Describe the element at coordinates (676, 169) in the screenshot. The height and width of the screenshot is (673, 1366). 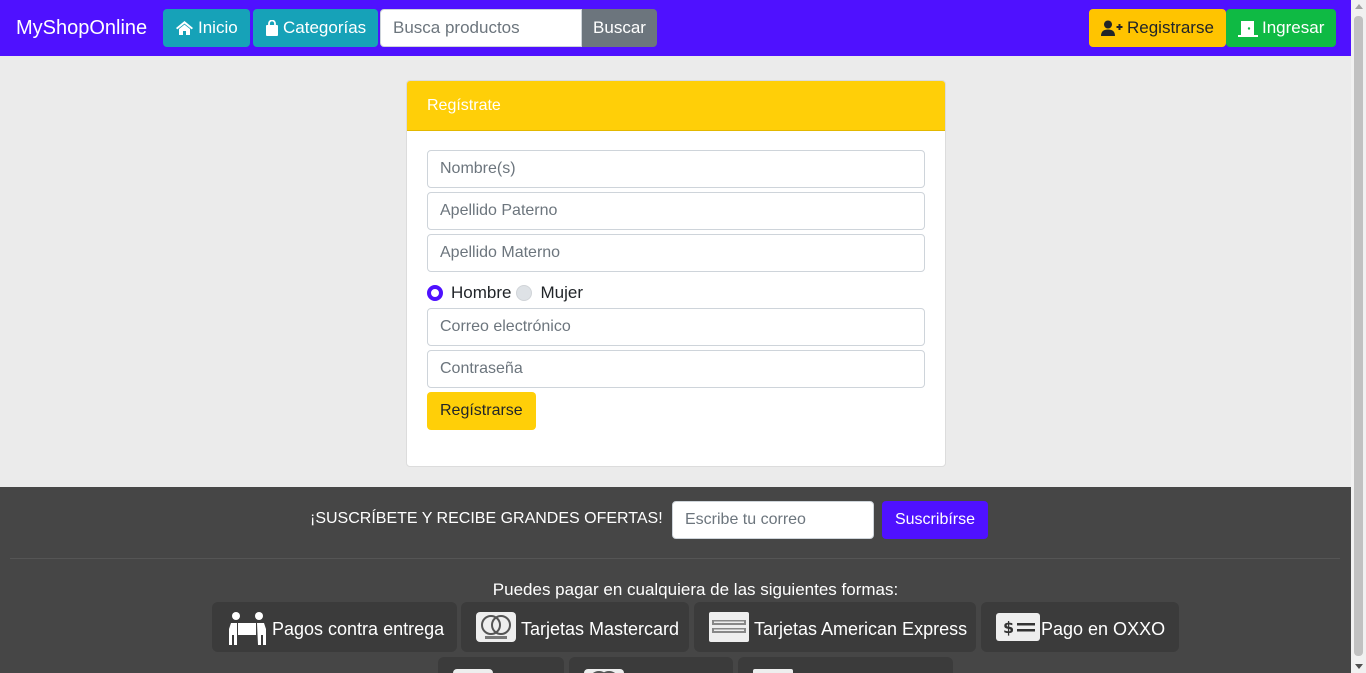
I see `first-name-field` at that location.